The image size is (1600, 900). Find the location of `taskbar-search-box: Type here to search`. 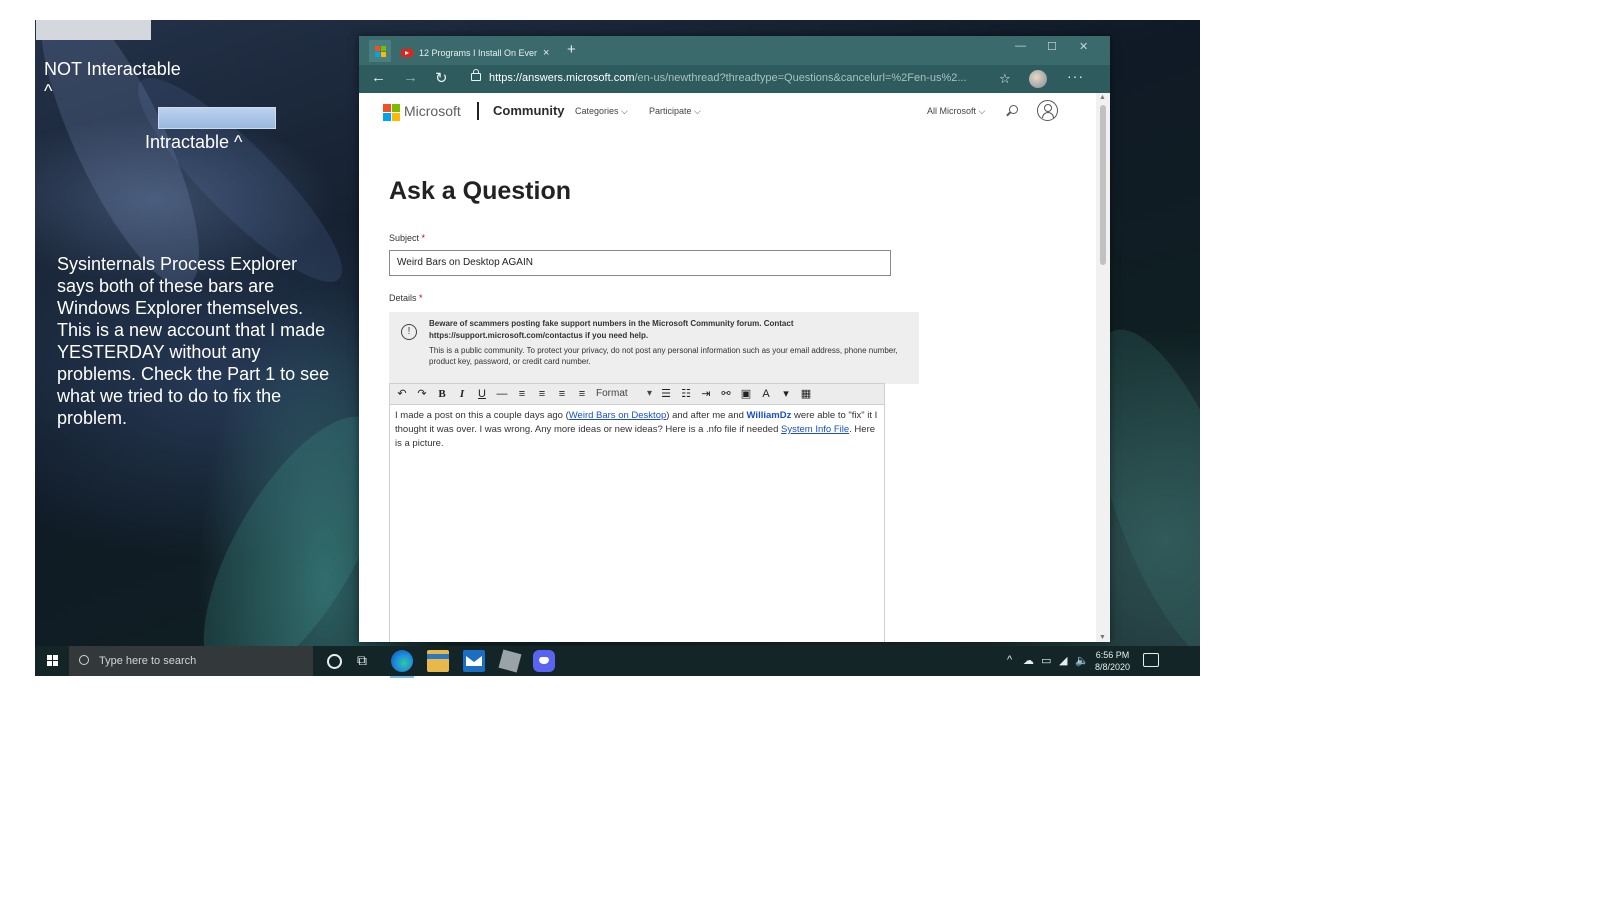

taskbar-search-box: Type here to search is located at coordinates (191, 661).